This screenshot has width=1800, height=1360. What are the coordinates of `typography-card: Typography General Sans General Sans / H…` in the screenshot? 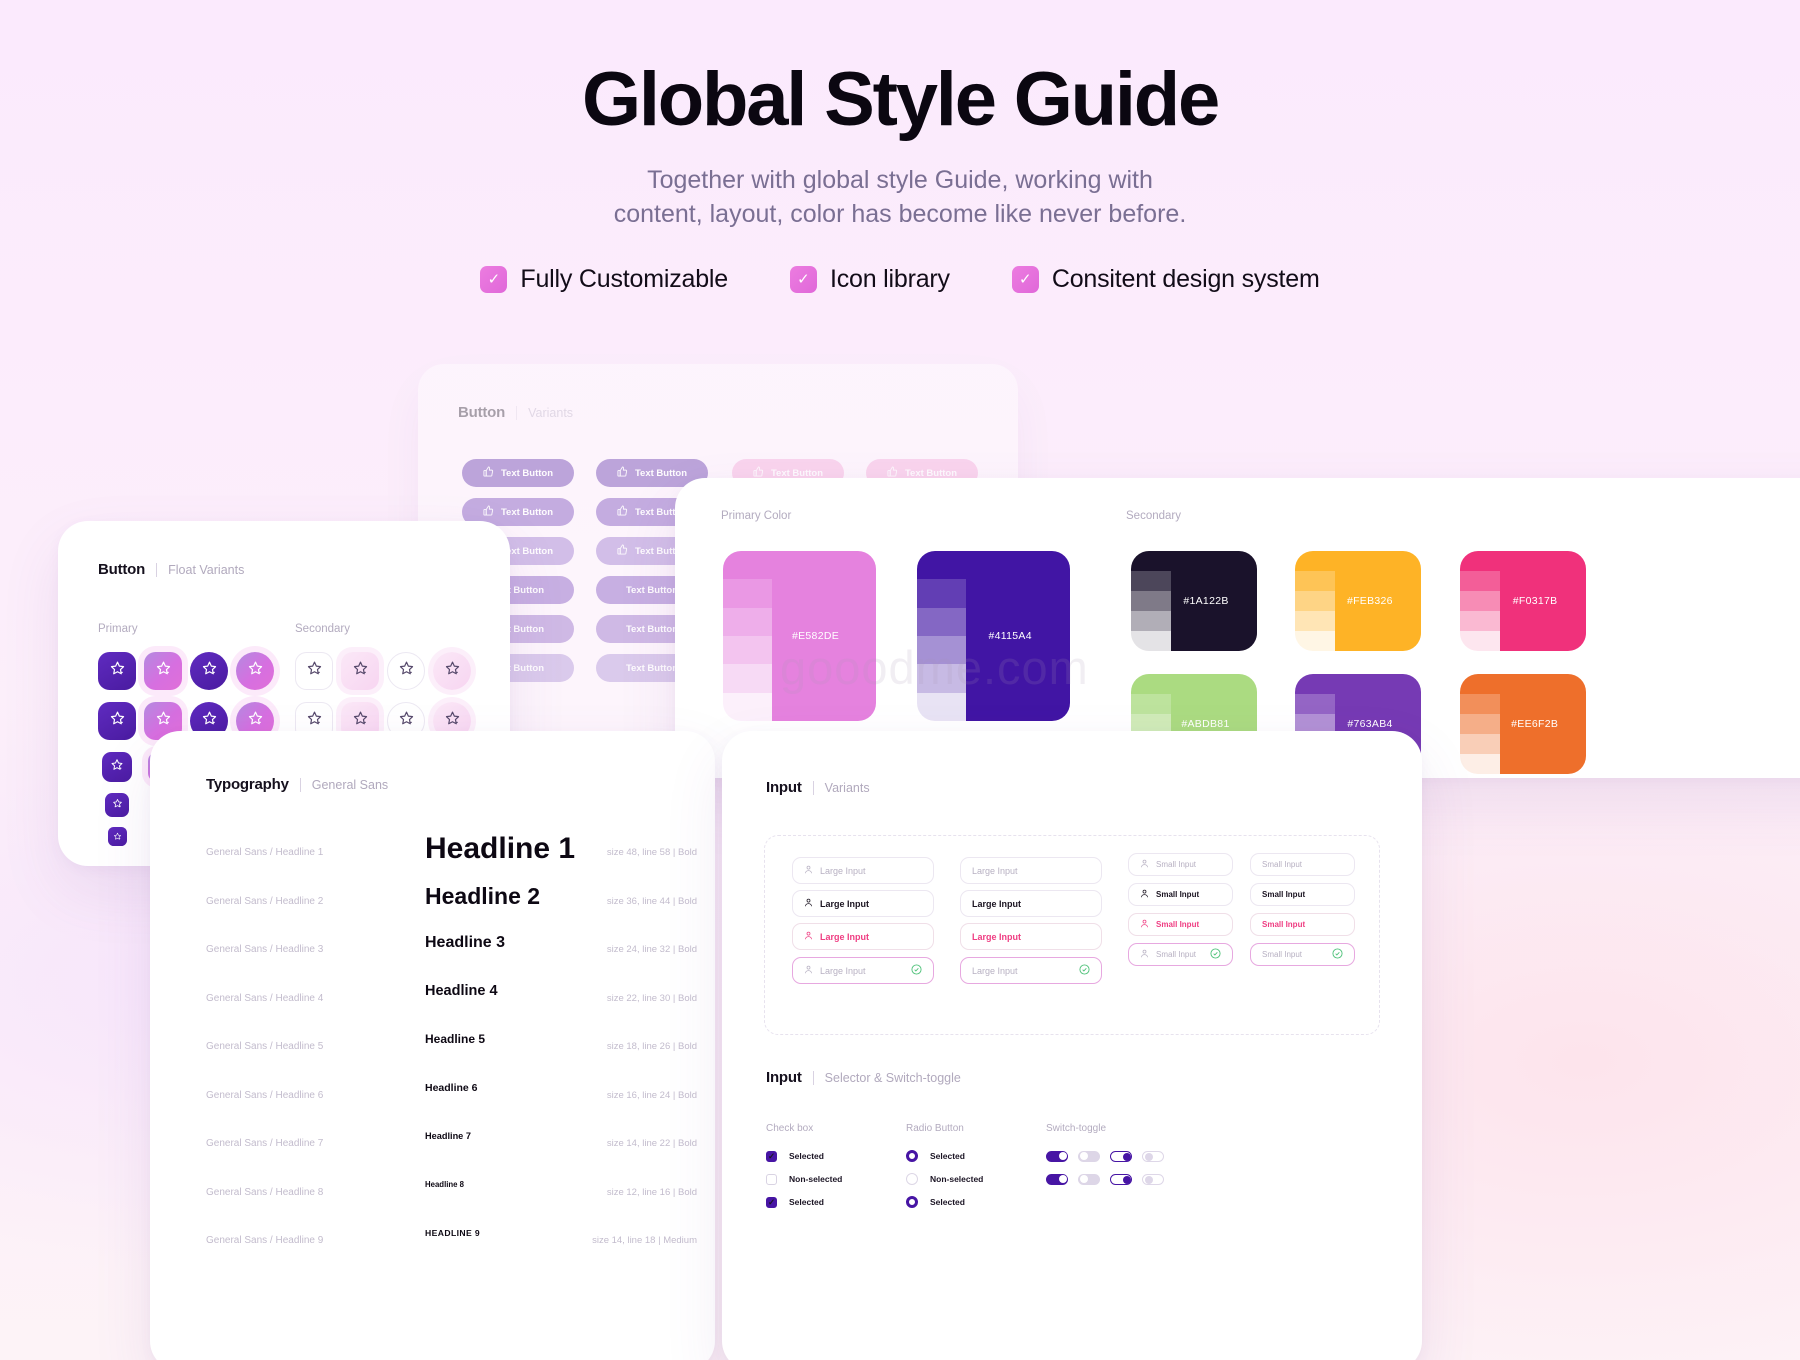 It's located at (432, 1045).